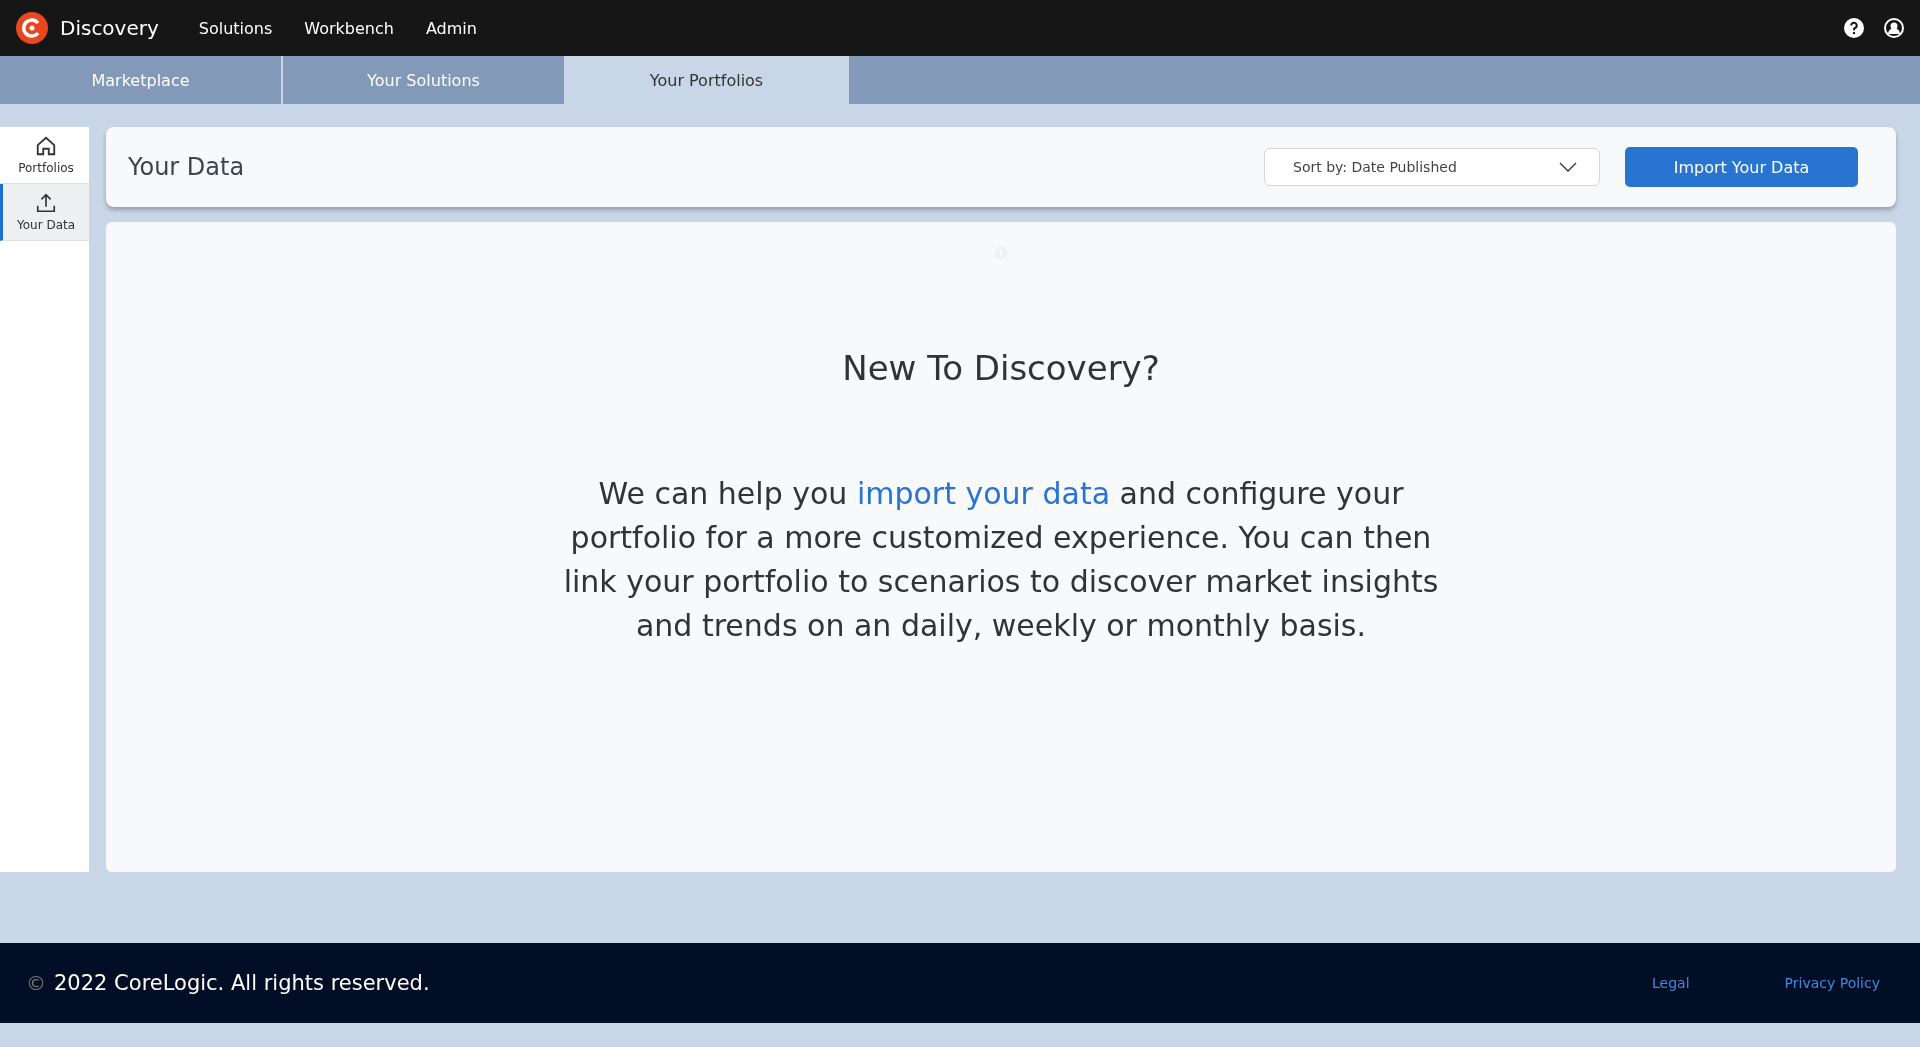 Image resolution: width=1920 pixels, height=1047 pixels. What do you see at coordinates (46, 168) in the screenshot?
I see `sidebar-item-label: Portfolios` at bounding box center [46, 168].